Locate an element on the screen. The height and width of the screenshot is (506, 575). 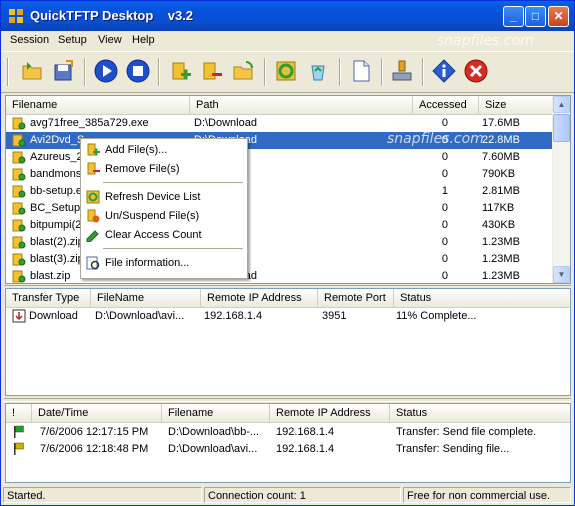
close-icon is located at coordinates (476, 71).